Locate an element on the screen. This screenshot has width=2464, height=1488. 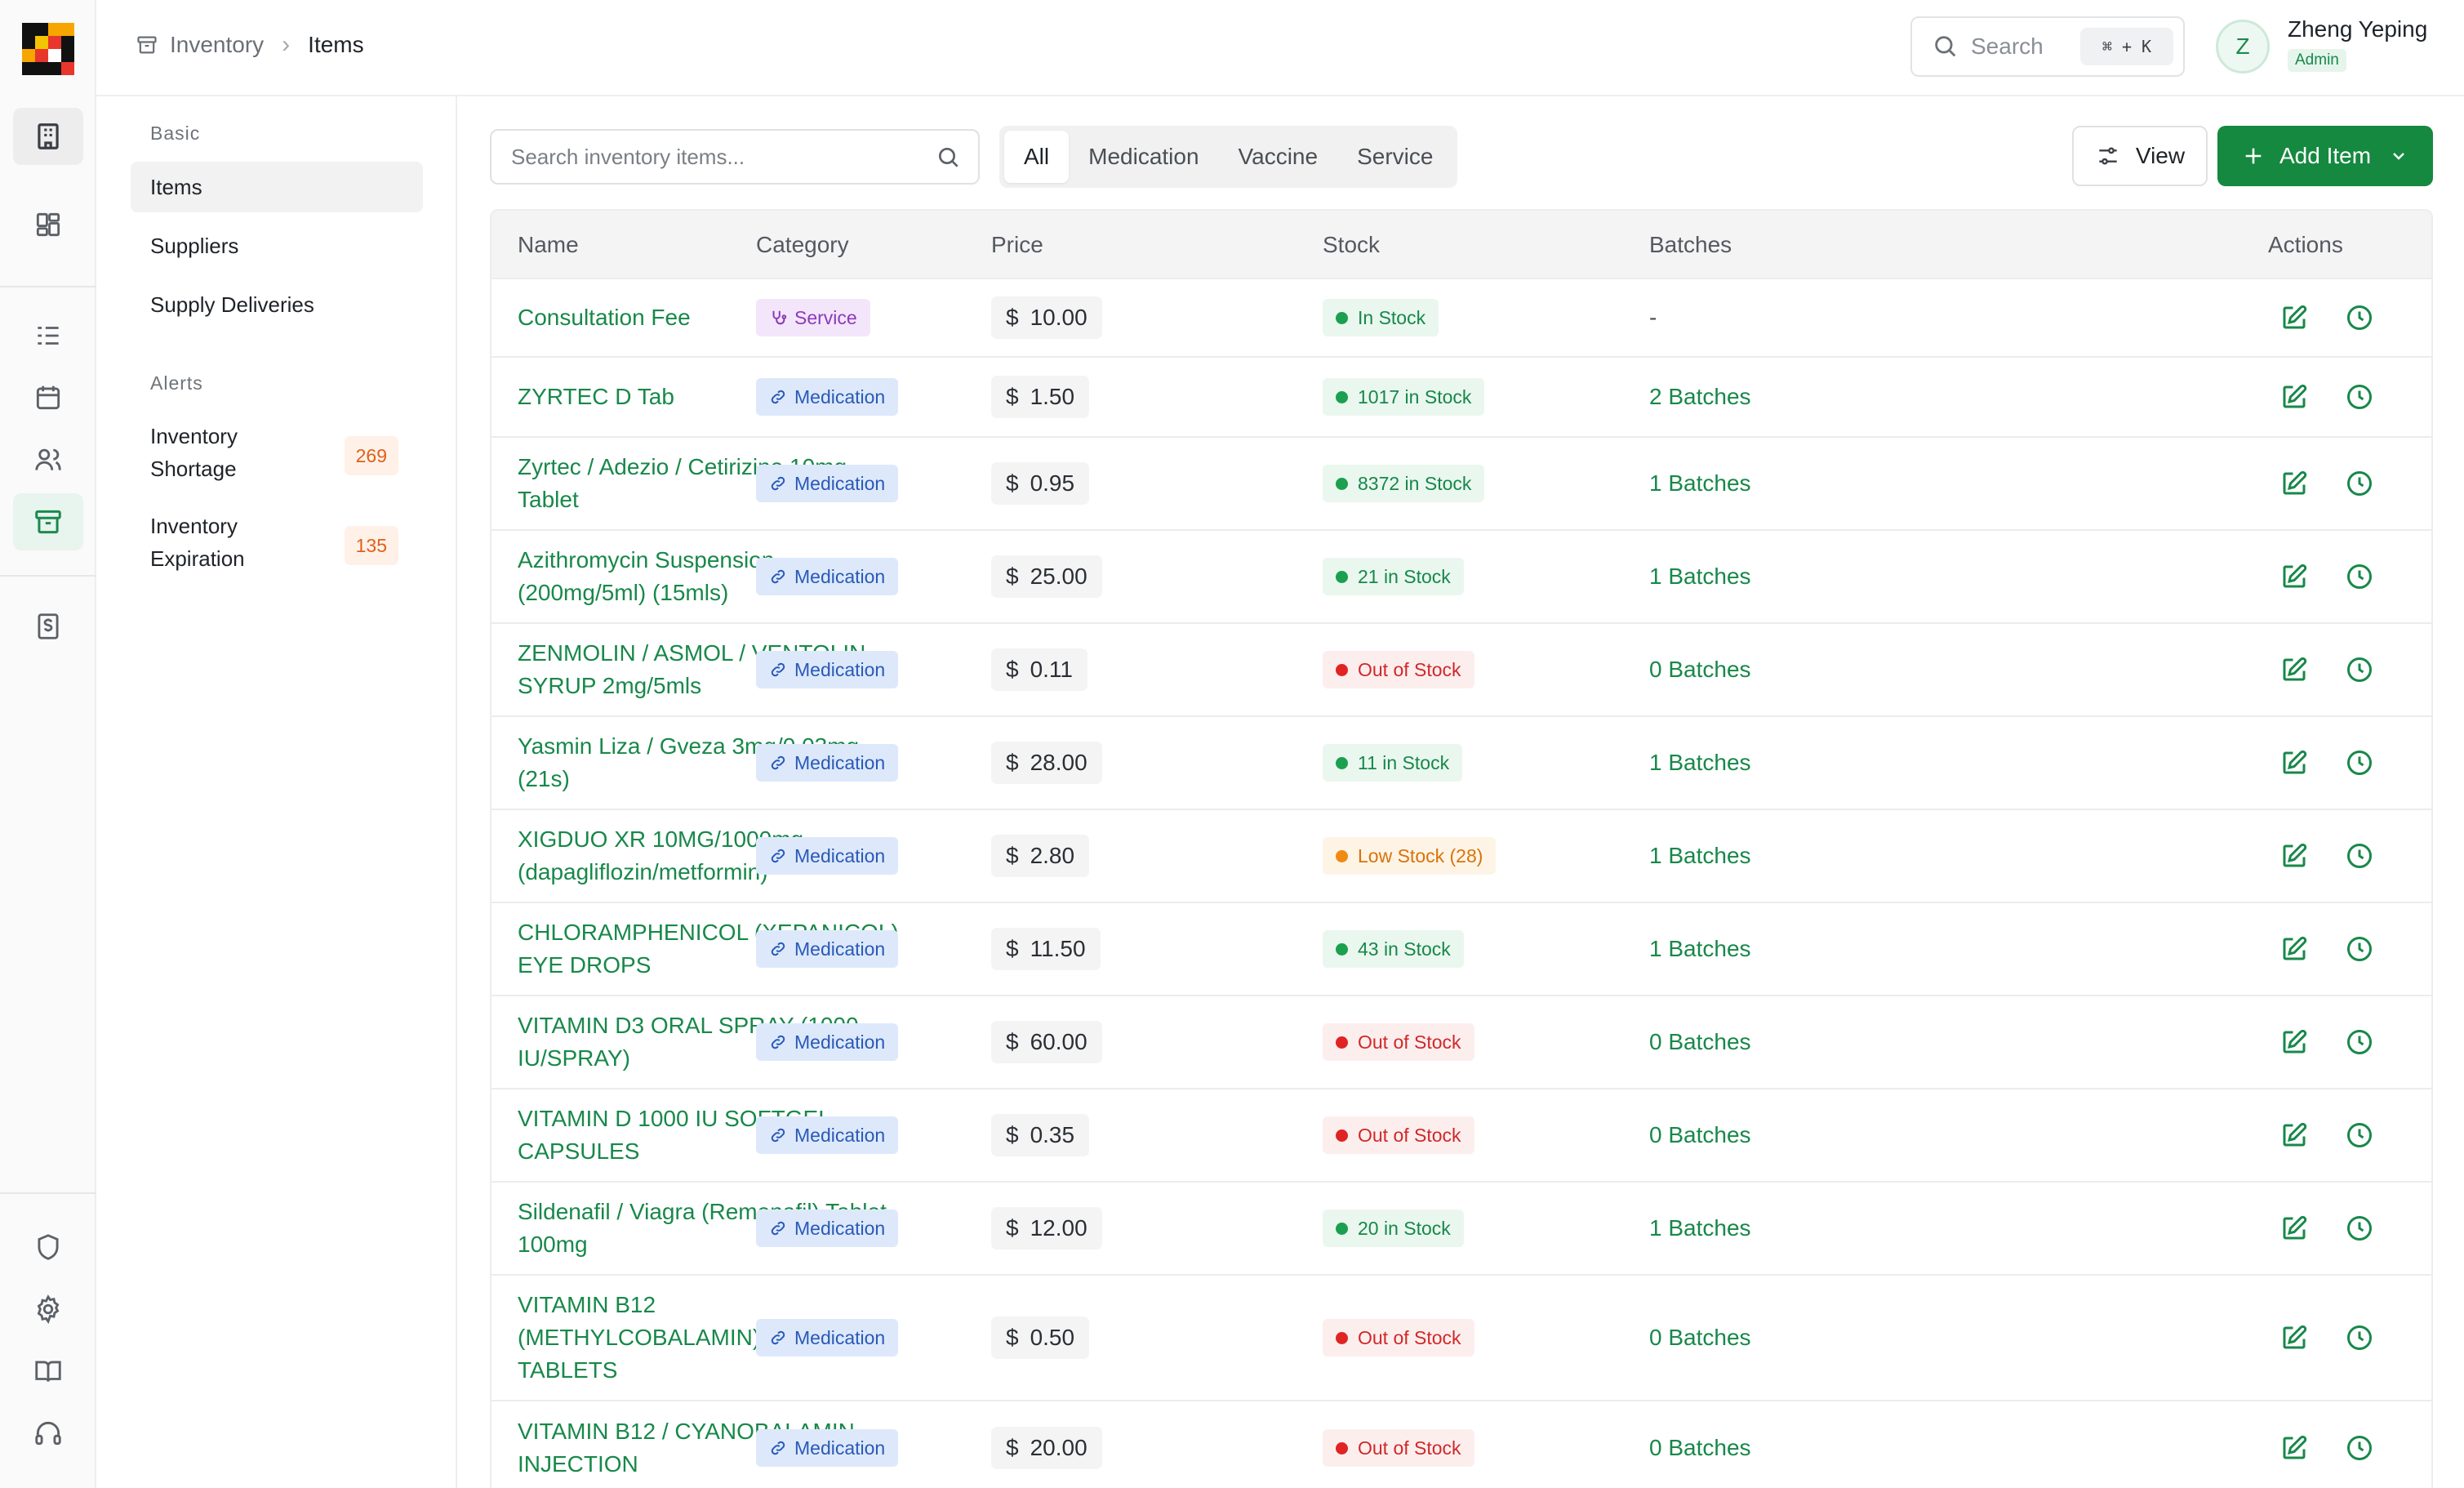
rail-dashboard-button is located at coordinates (48, 224).